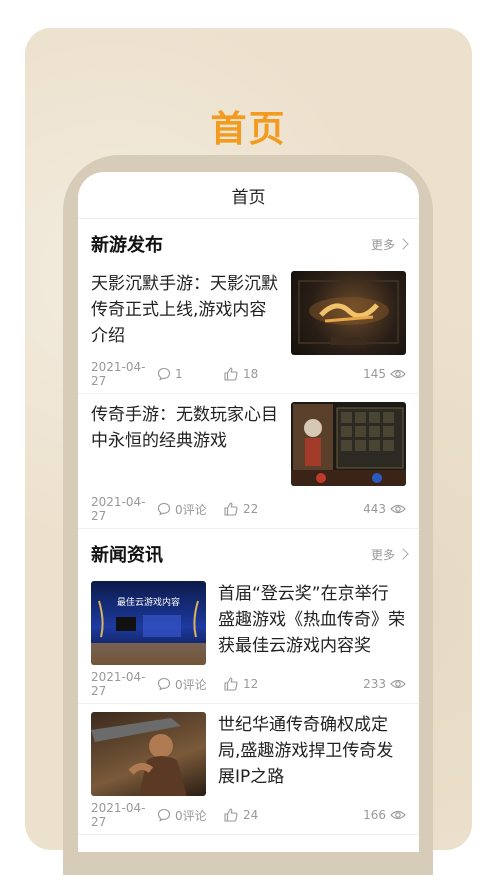  Describe the element at coordinates (293, 815) in the screenshot. I see `like-count: 24` at that location.